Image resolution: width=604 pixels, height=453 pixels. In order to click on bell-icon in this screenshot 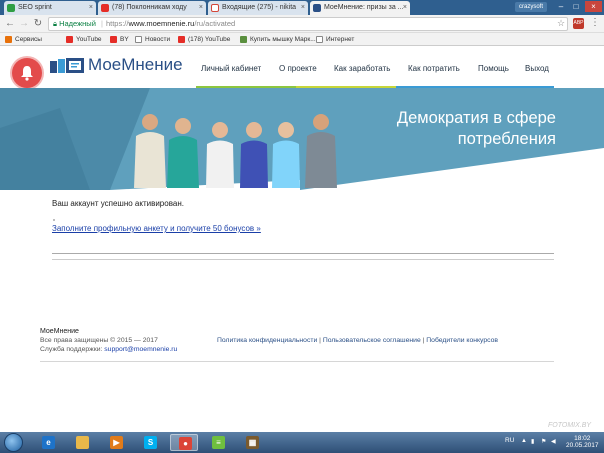, I will do `click(27, 73)`.